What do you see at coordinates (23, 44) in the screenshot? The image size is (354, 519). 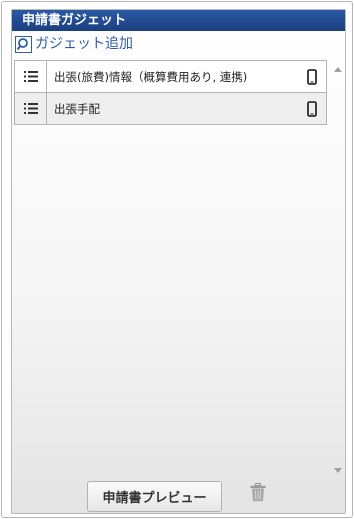 I see `search-add-icon` at bounding box center [23, 44].